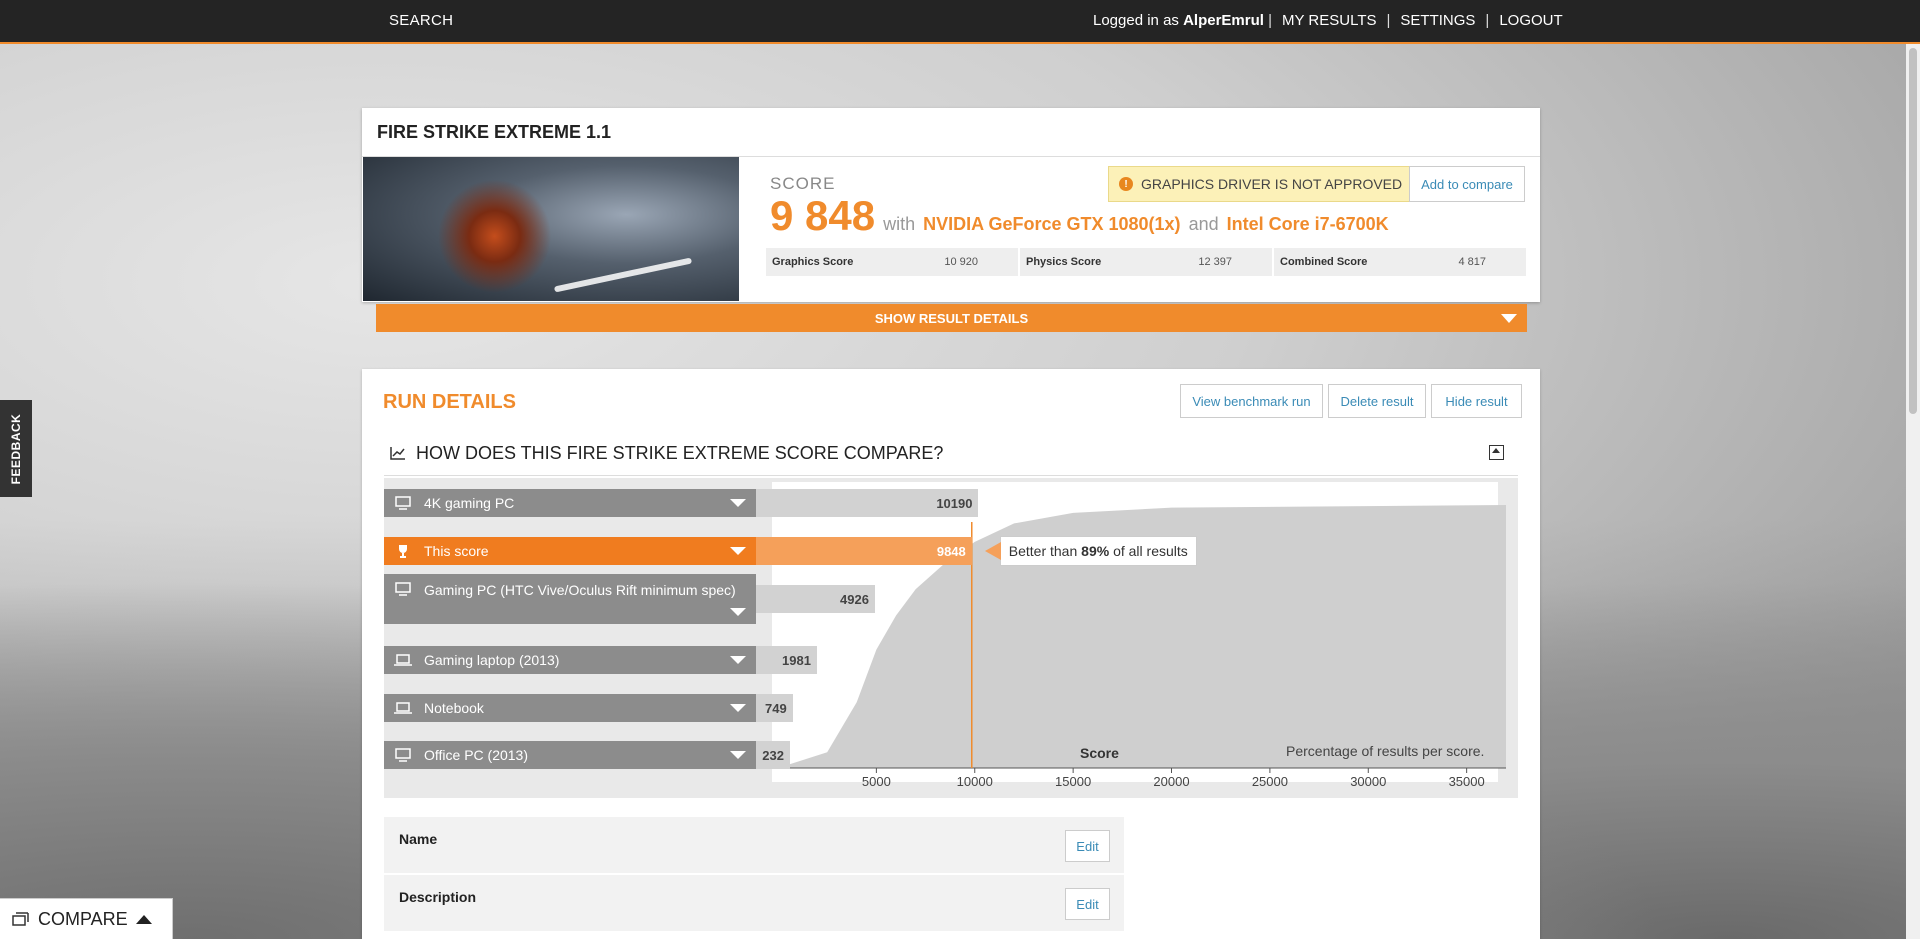 This screenshot has height=939, width=1920. I want to click on list-icon, so click(20, 919).